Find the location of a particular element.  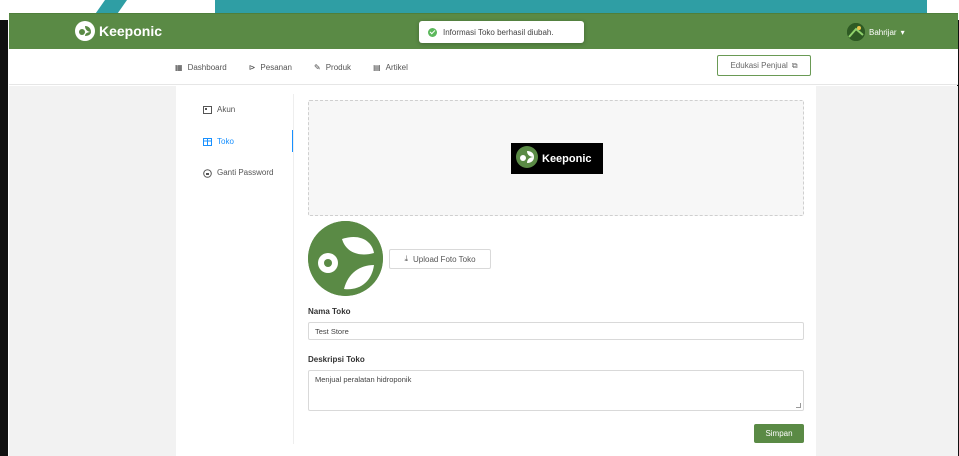

store-icon is located at coordinates (207, 141).